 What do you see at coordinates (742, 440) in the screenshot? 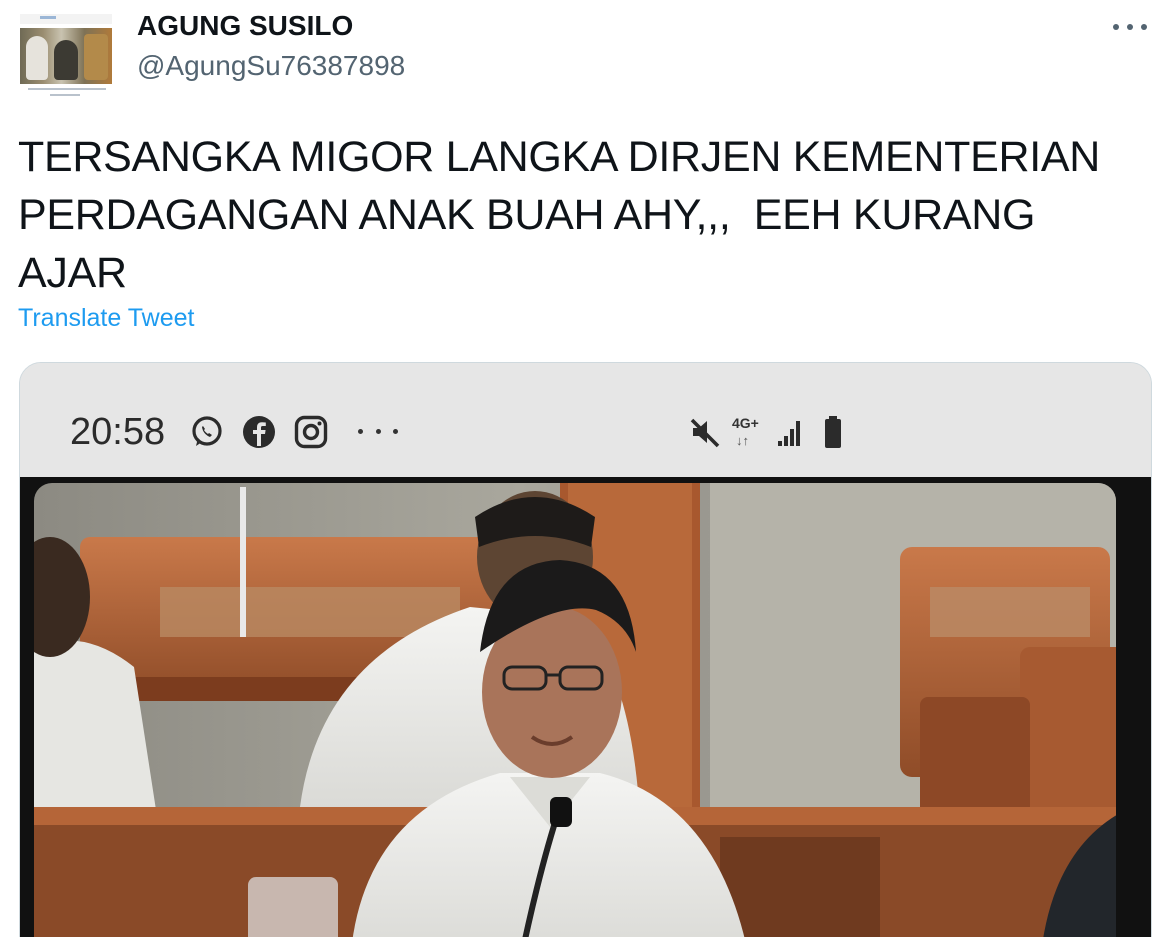
I see `data-arrows-icon: ↓↑` at bounding box center [742, 440].